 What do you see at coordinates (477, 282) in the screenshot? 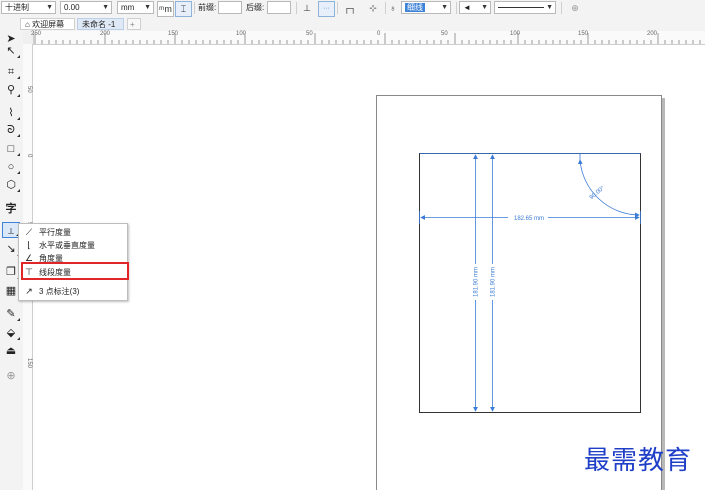
I see `vertical-dimension-text-1: 181.90 mm` at bounding box center [477, 282].